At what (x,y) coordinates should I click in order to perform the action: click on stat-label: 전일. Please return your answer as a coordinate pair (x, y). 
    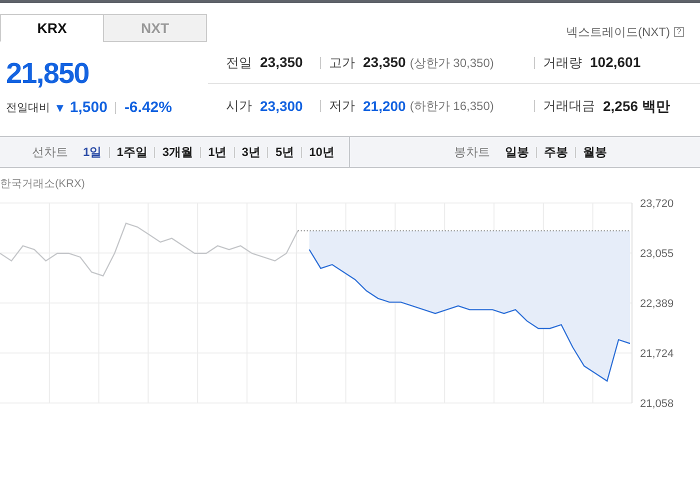
    Looking at the image, I should click on (239, 63).